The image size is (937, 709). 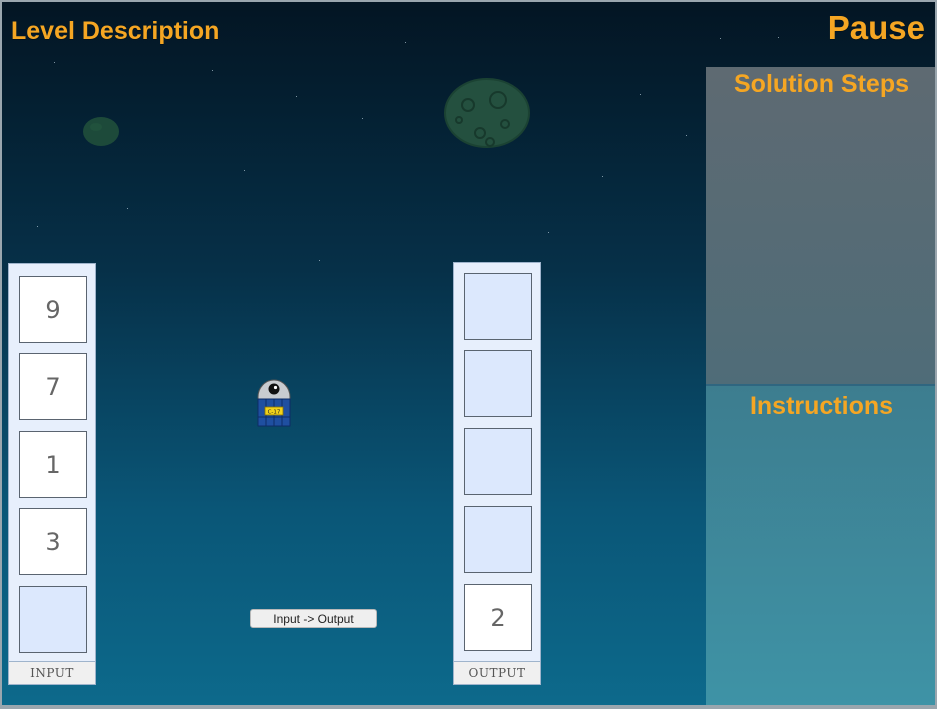 What do you see at coordinates (497, 672) in the screenshot?
I see `output-label: OUTPUT` at bounding box center [497, 672].